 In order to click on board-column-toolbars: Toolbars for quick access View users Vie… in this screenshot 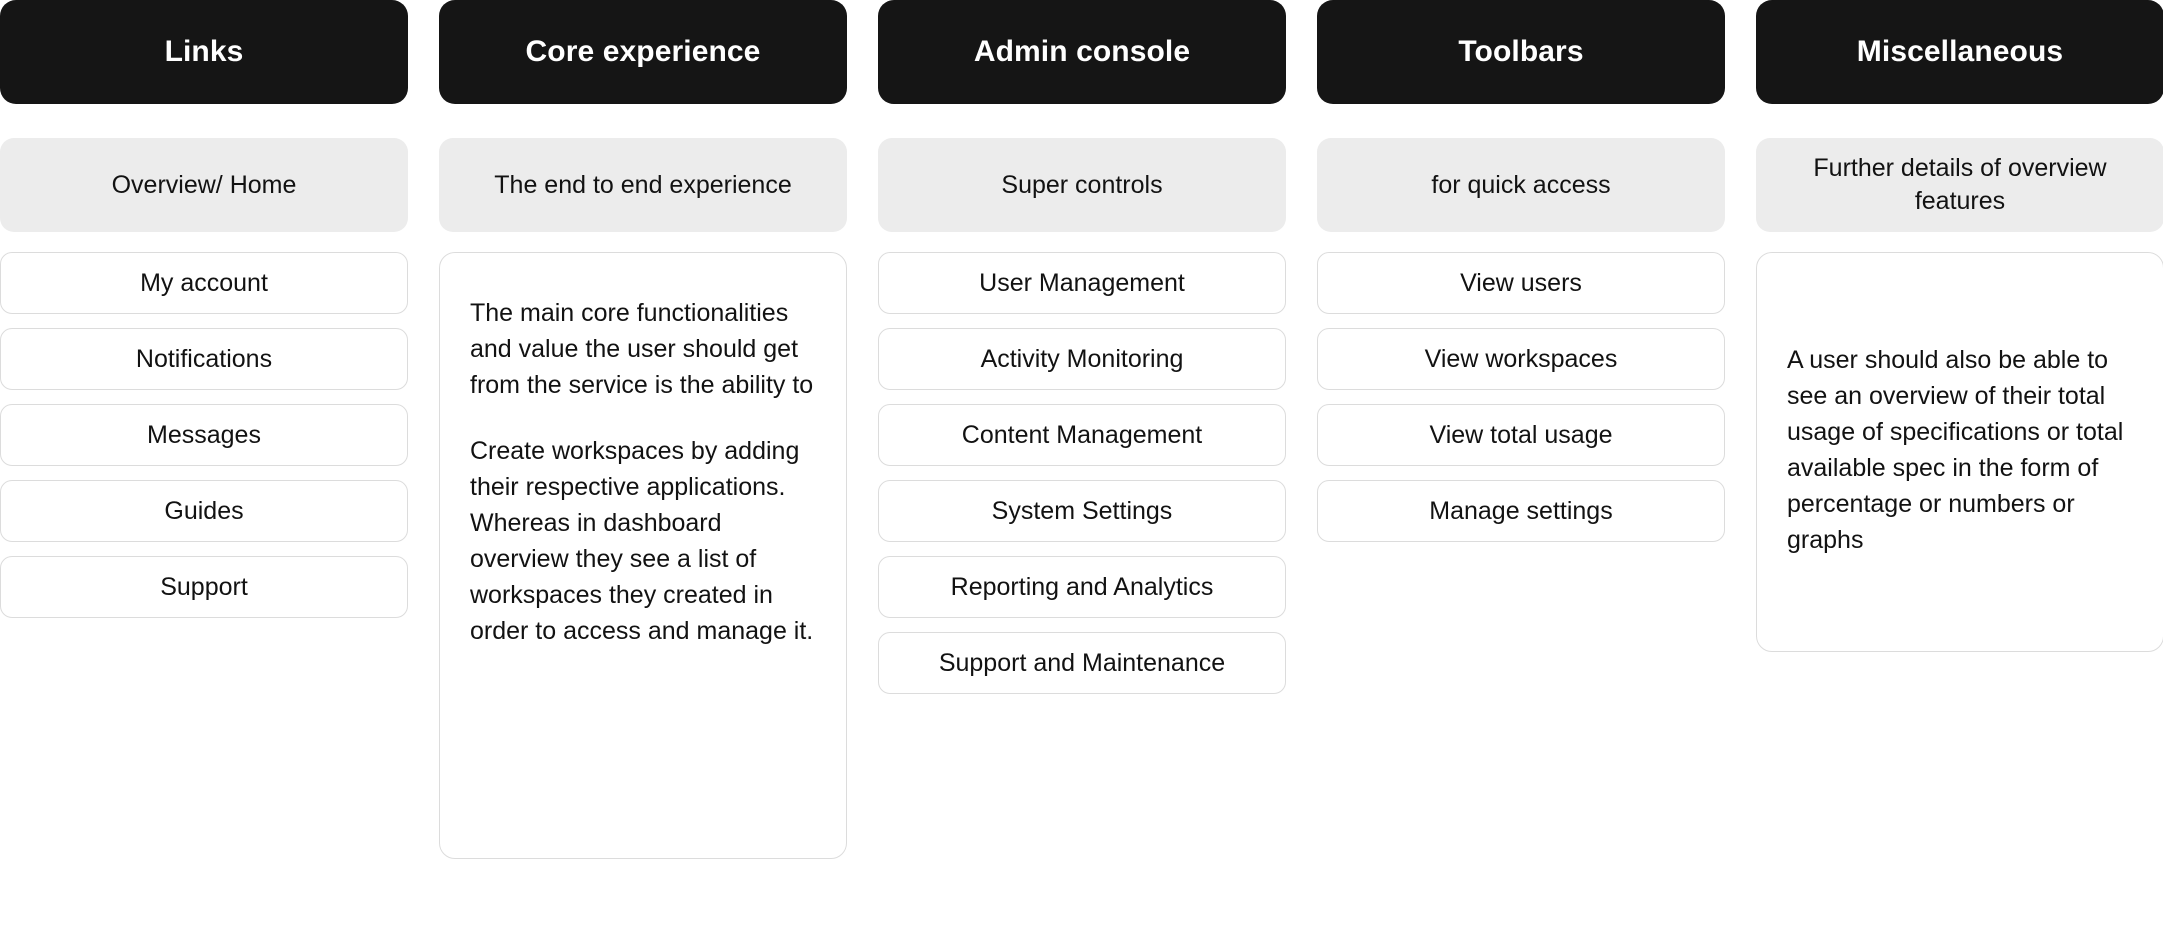, I will do `click(1521, 271)`.